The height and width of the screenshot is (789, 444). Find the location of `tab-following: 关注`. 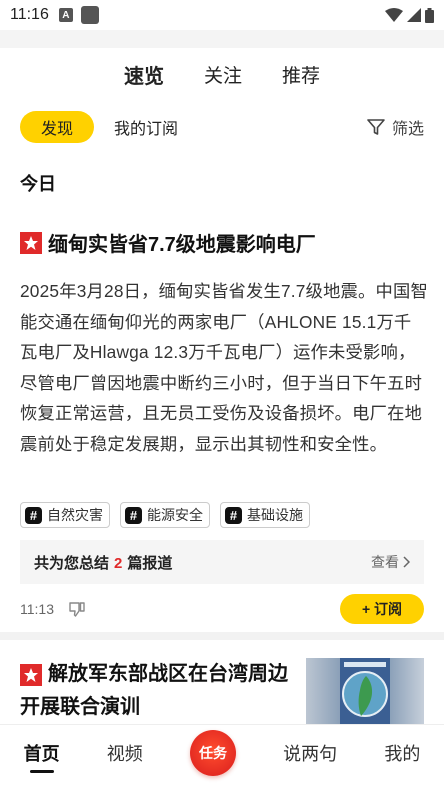

tab-following: 关注 is located at coordinates (223, 74).